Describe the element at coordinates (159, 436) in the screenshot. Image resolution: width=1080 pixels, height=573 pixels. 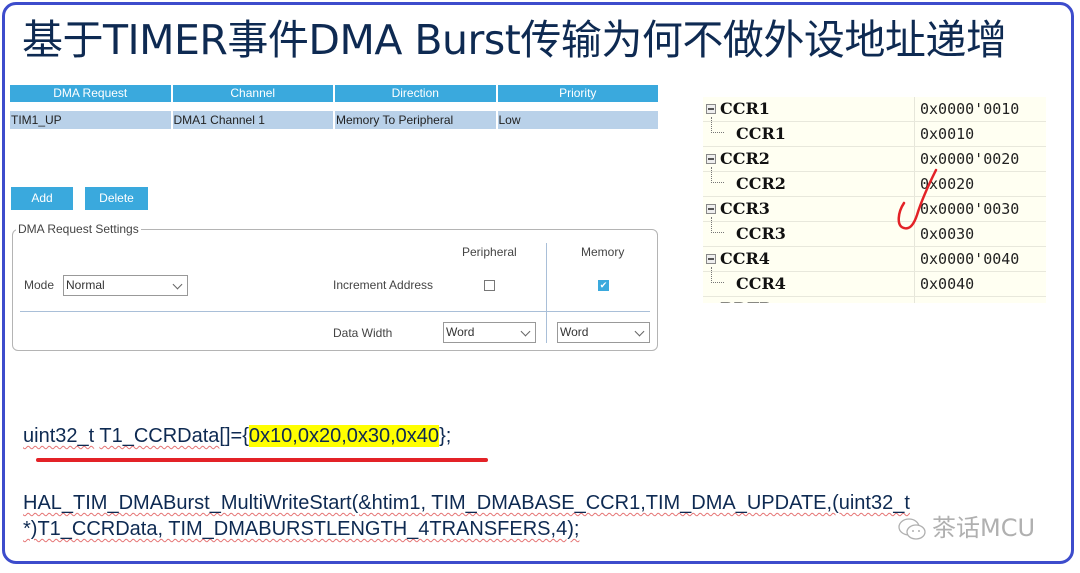
I see `array-name-token: T1_CCRData` at that location.